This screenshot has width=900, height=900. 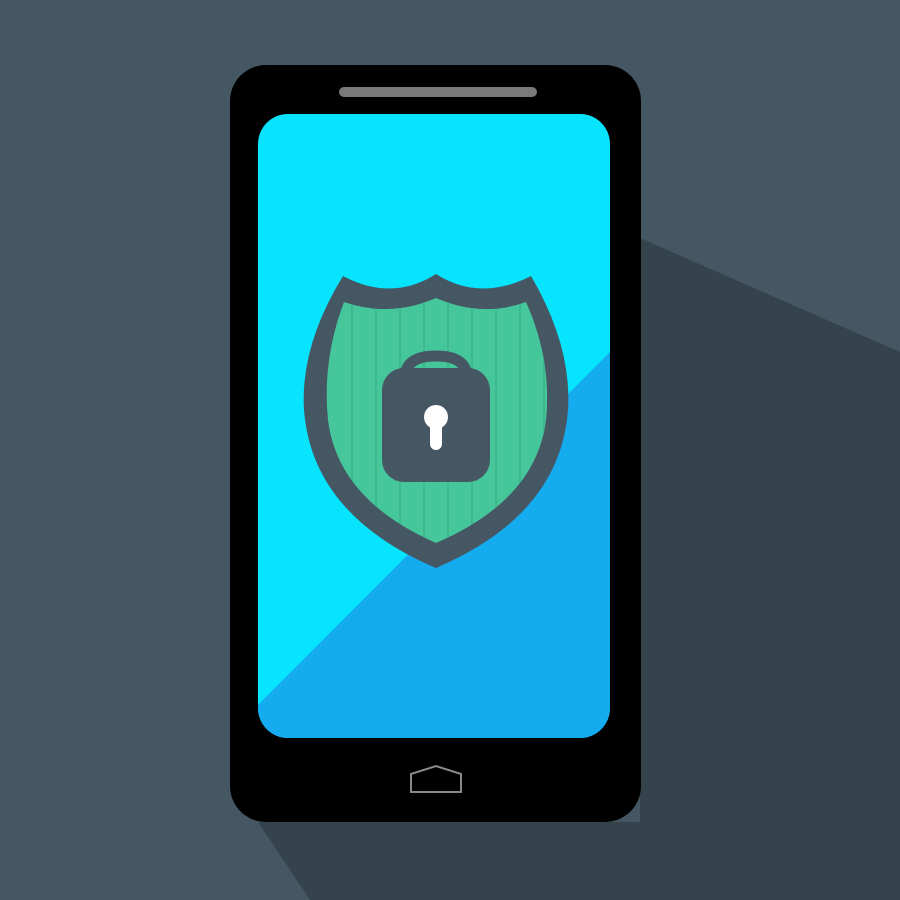 What do you see at coordinates (436, 416) in the screenshot?
I see `padlock-icon` at bounding box center [436, 416].